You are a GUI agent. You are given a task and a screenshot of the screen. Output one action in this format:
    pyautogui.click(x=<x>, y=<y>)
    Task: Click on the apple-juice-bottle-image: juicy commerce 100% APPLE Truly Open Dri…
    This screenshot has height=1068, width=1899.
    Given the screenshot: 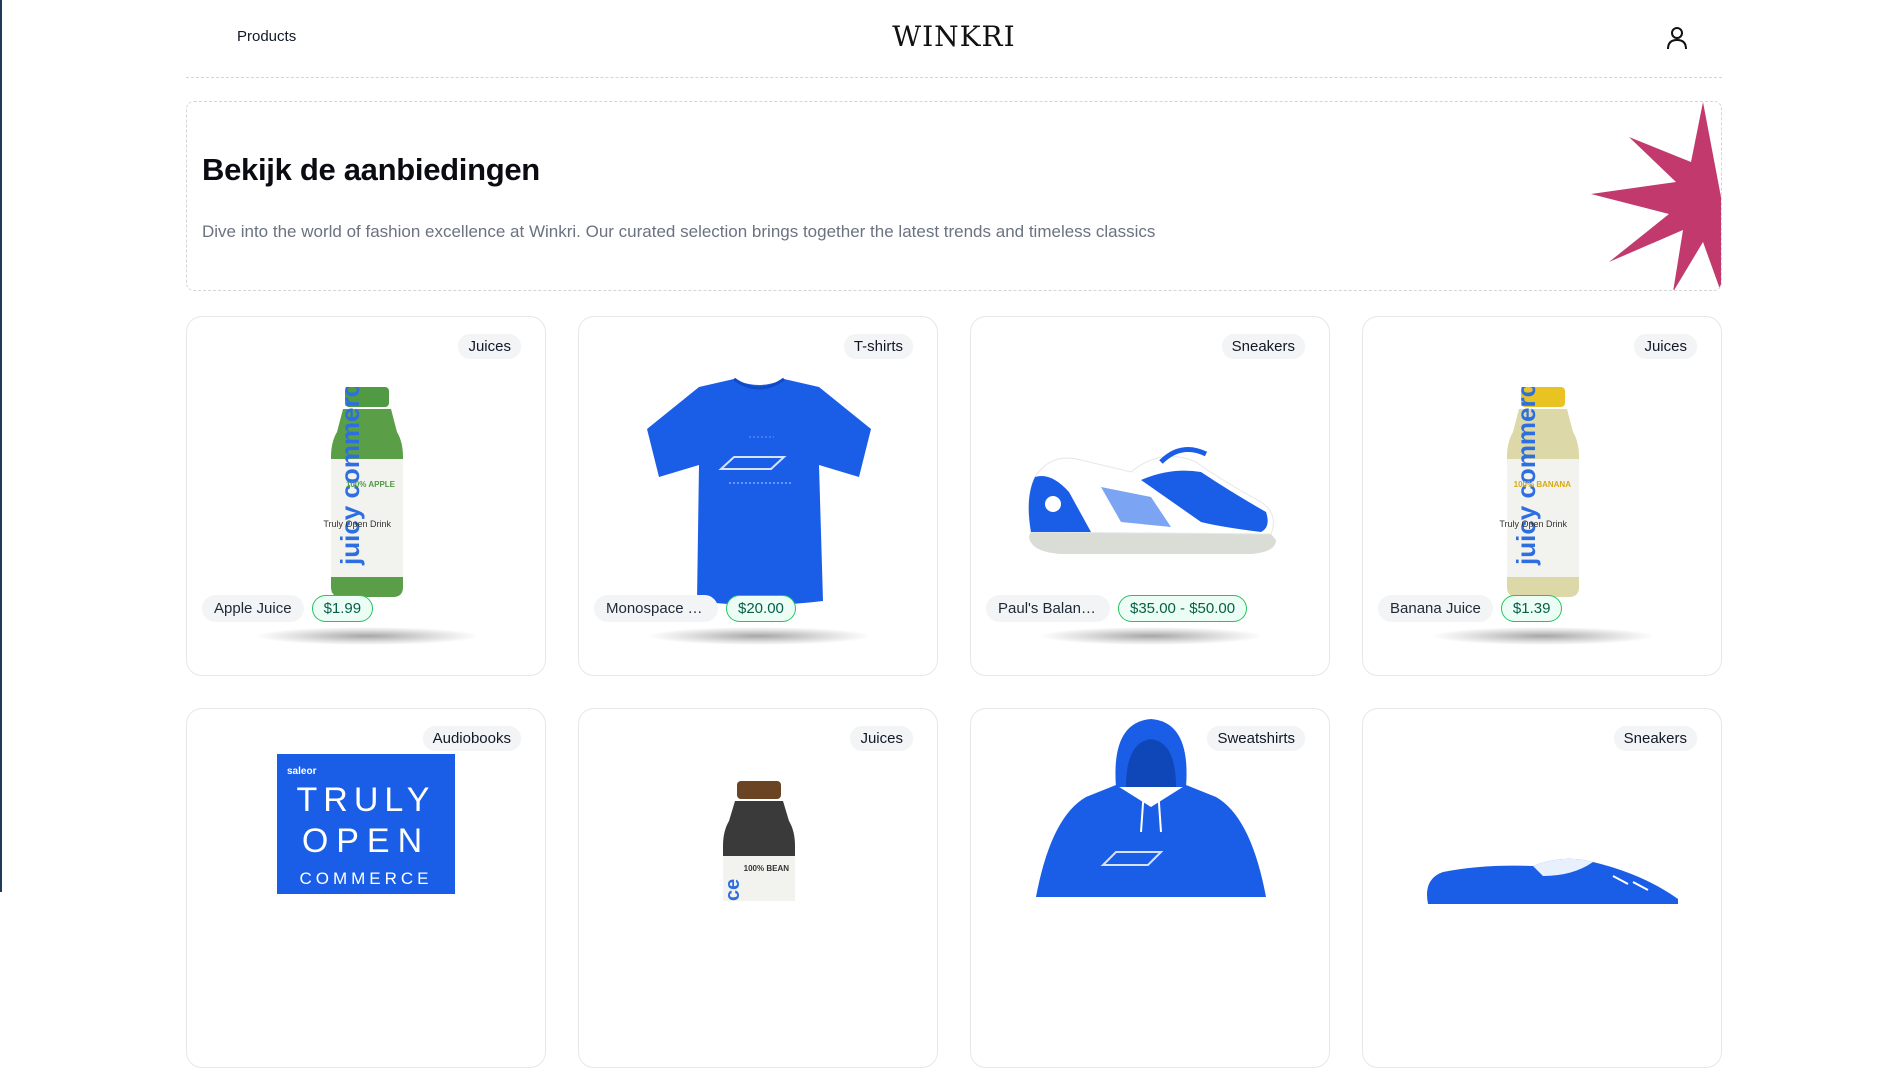 What is the action you would take?
    pyautogui.click(x=363, y=492)
    